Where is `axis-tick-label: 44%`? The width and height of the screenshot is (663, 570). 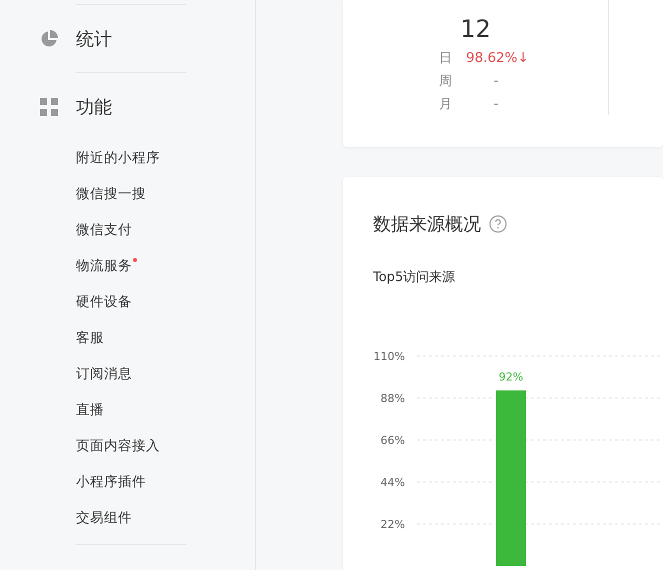 axis-tick-label: 44% is located at coordinates (392, 482).